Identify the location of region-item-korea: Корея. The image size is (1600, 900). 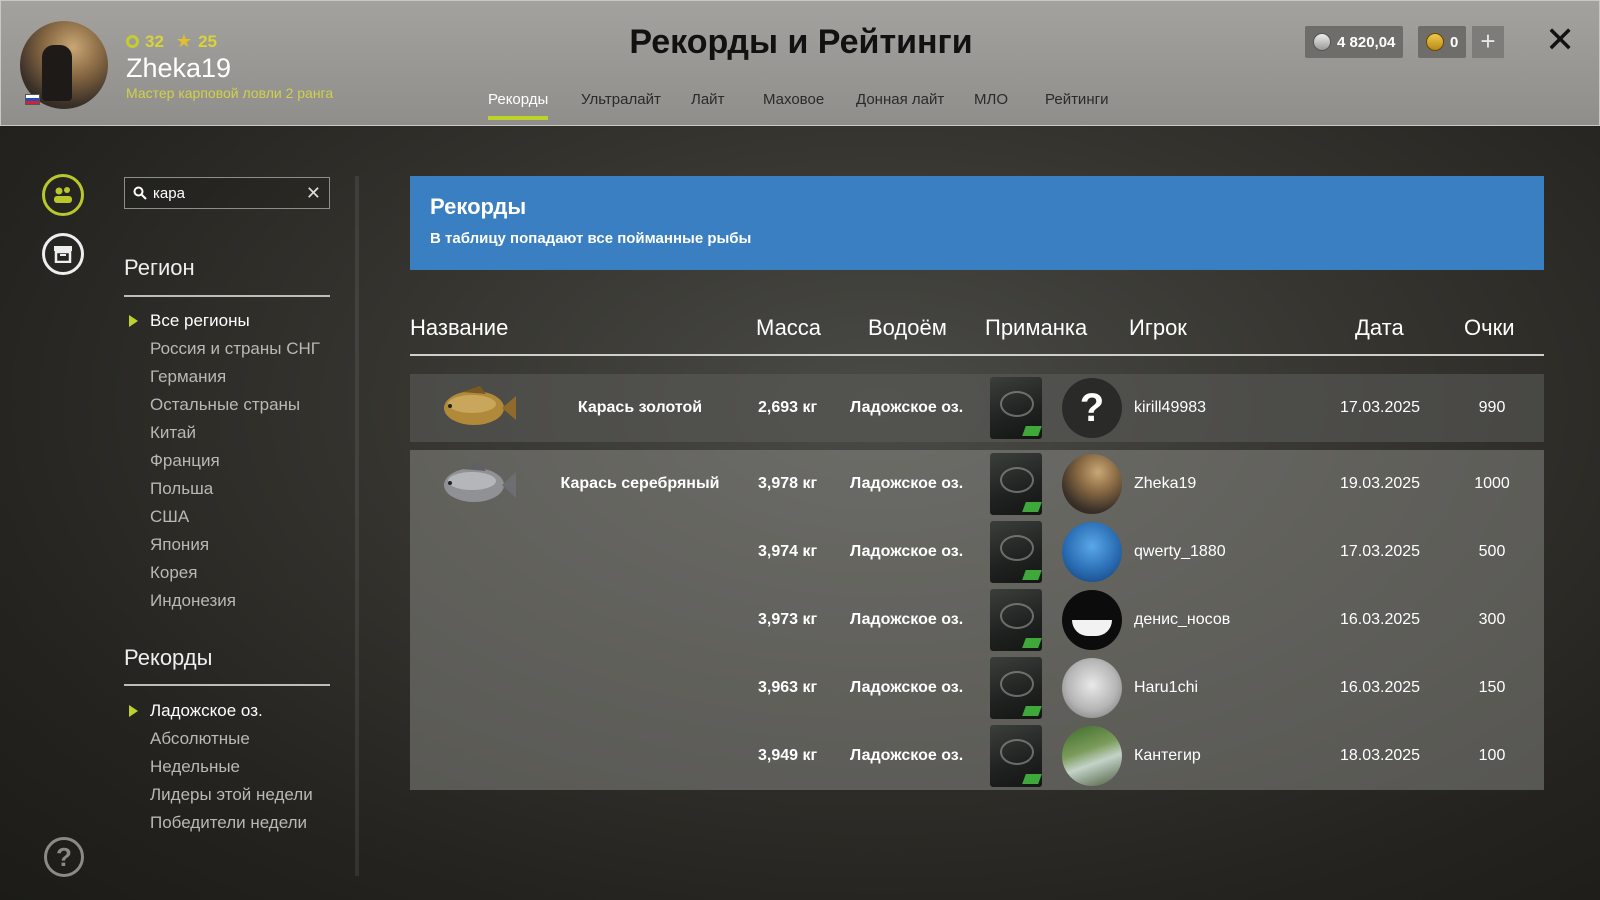
(222, 573).